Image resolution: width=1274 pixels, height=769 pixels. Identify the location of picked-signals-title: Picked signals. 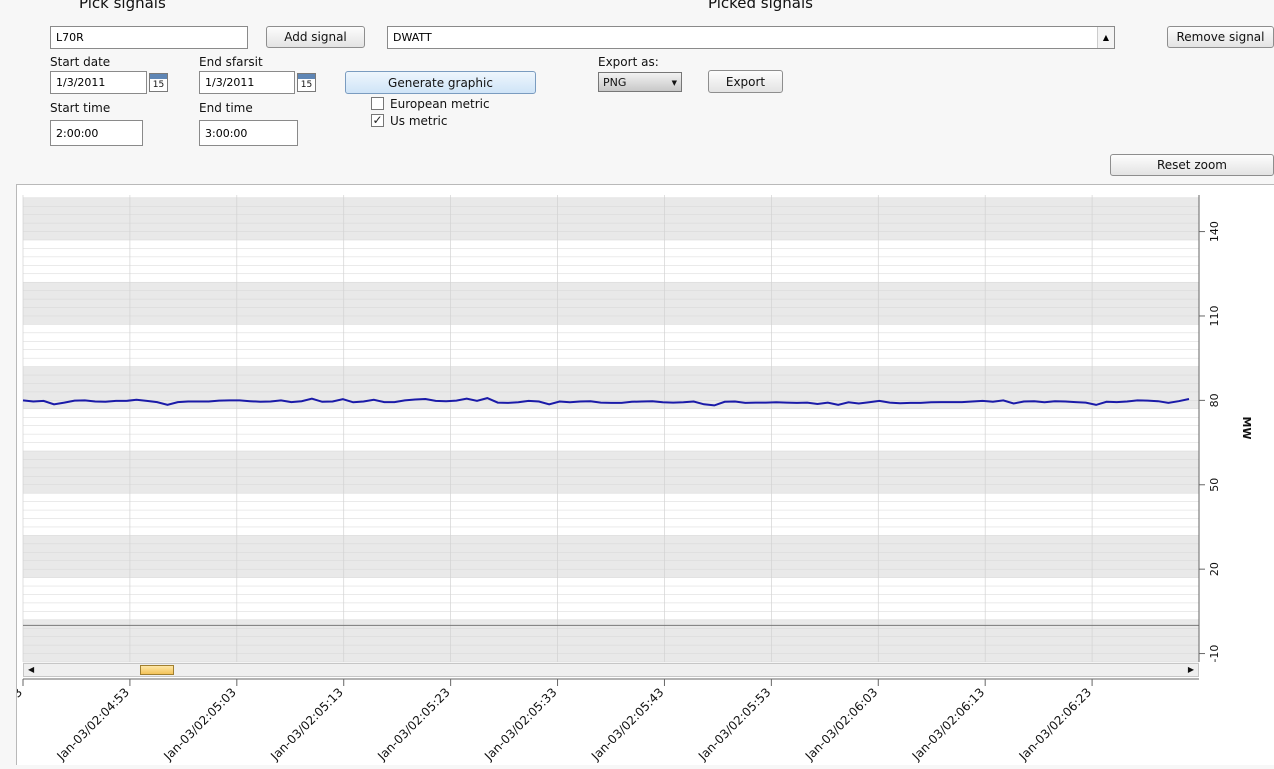
(760, 6).